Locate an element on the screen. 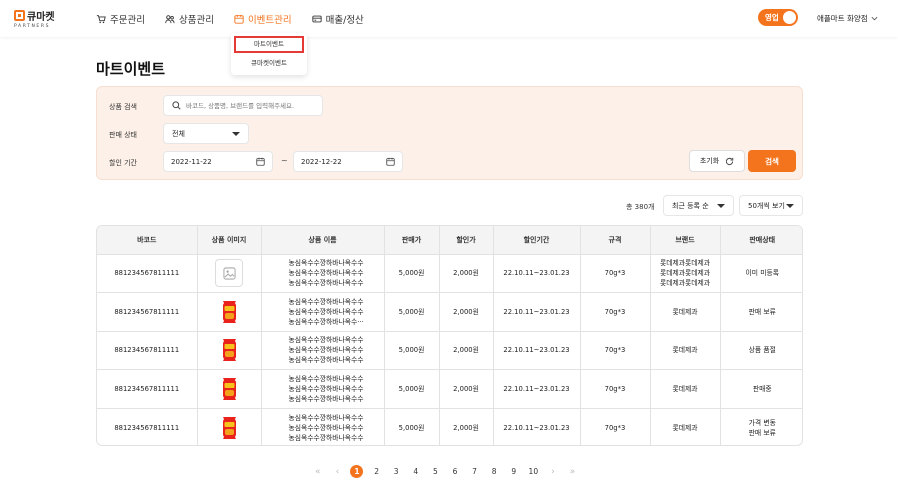 The width and height of the screenshot is (898, 504). prev-page-button: ‹ is located at coordinates (338, 472).